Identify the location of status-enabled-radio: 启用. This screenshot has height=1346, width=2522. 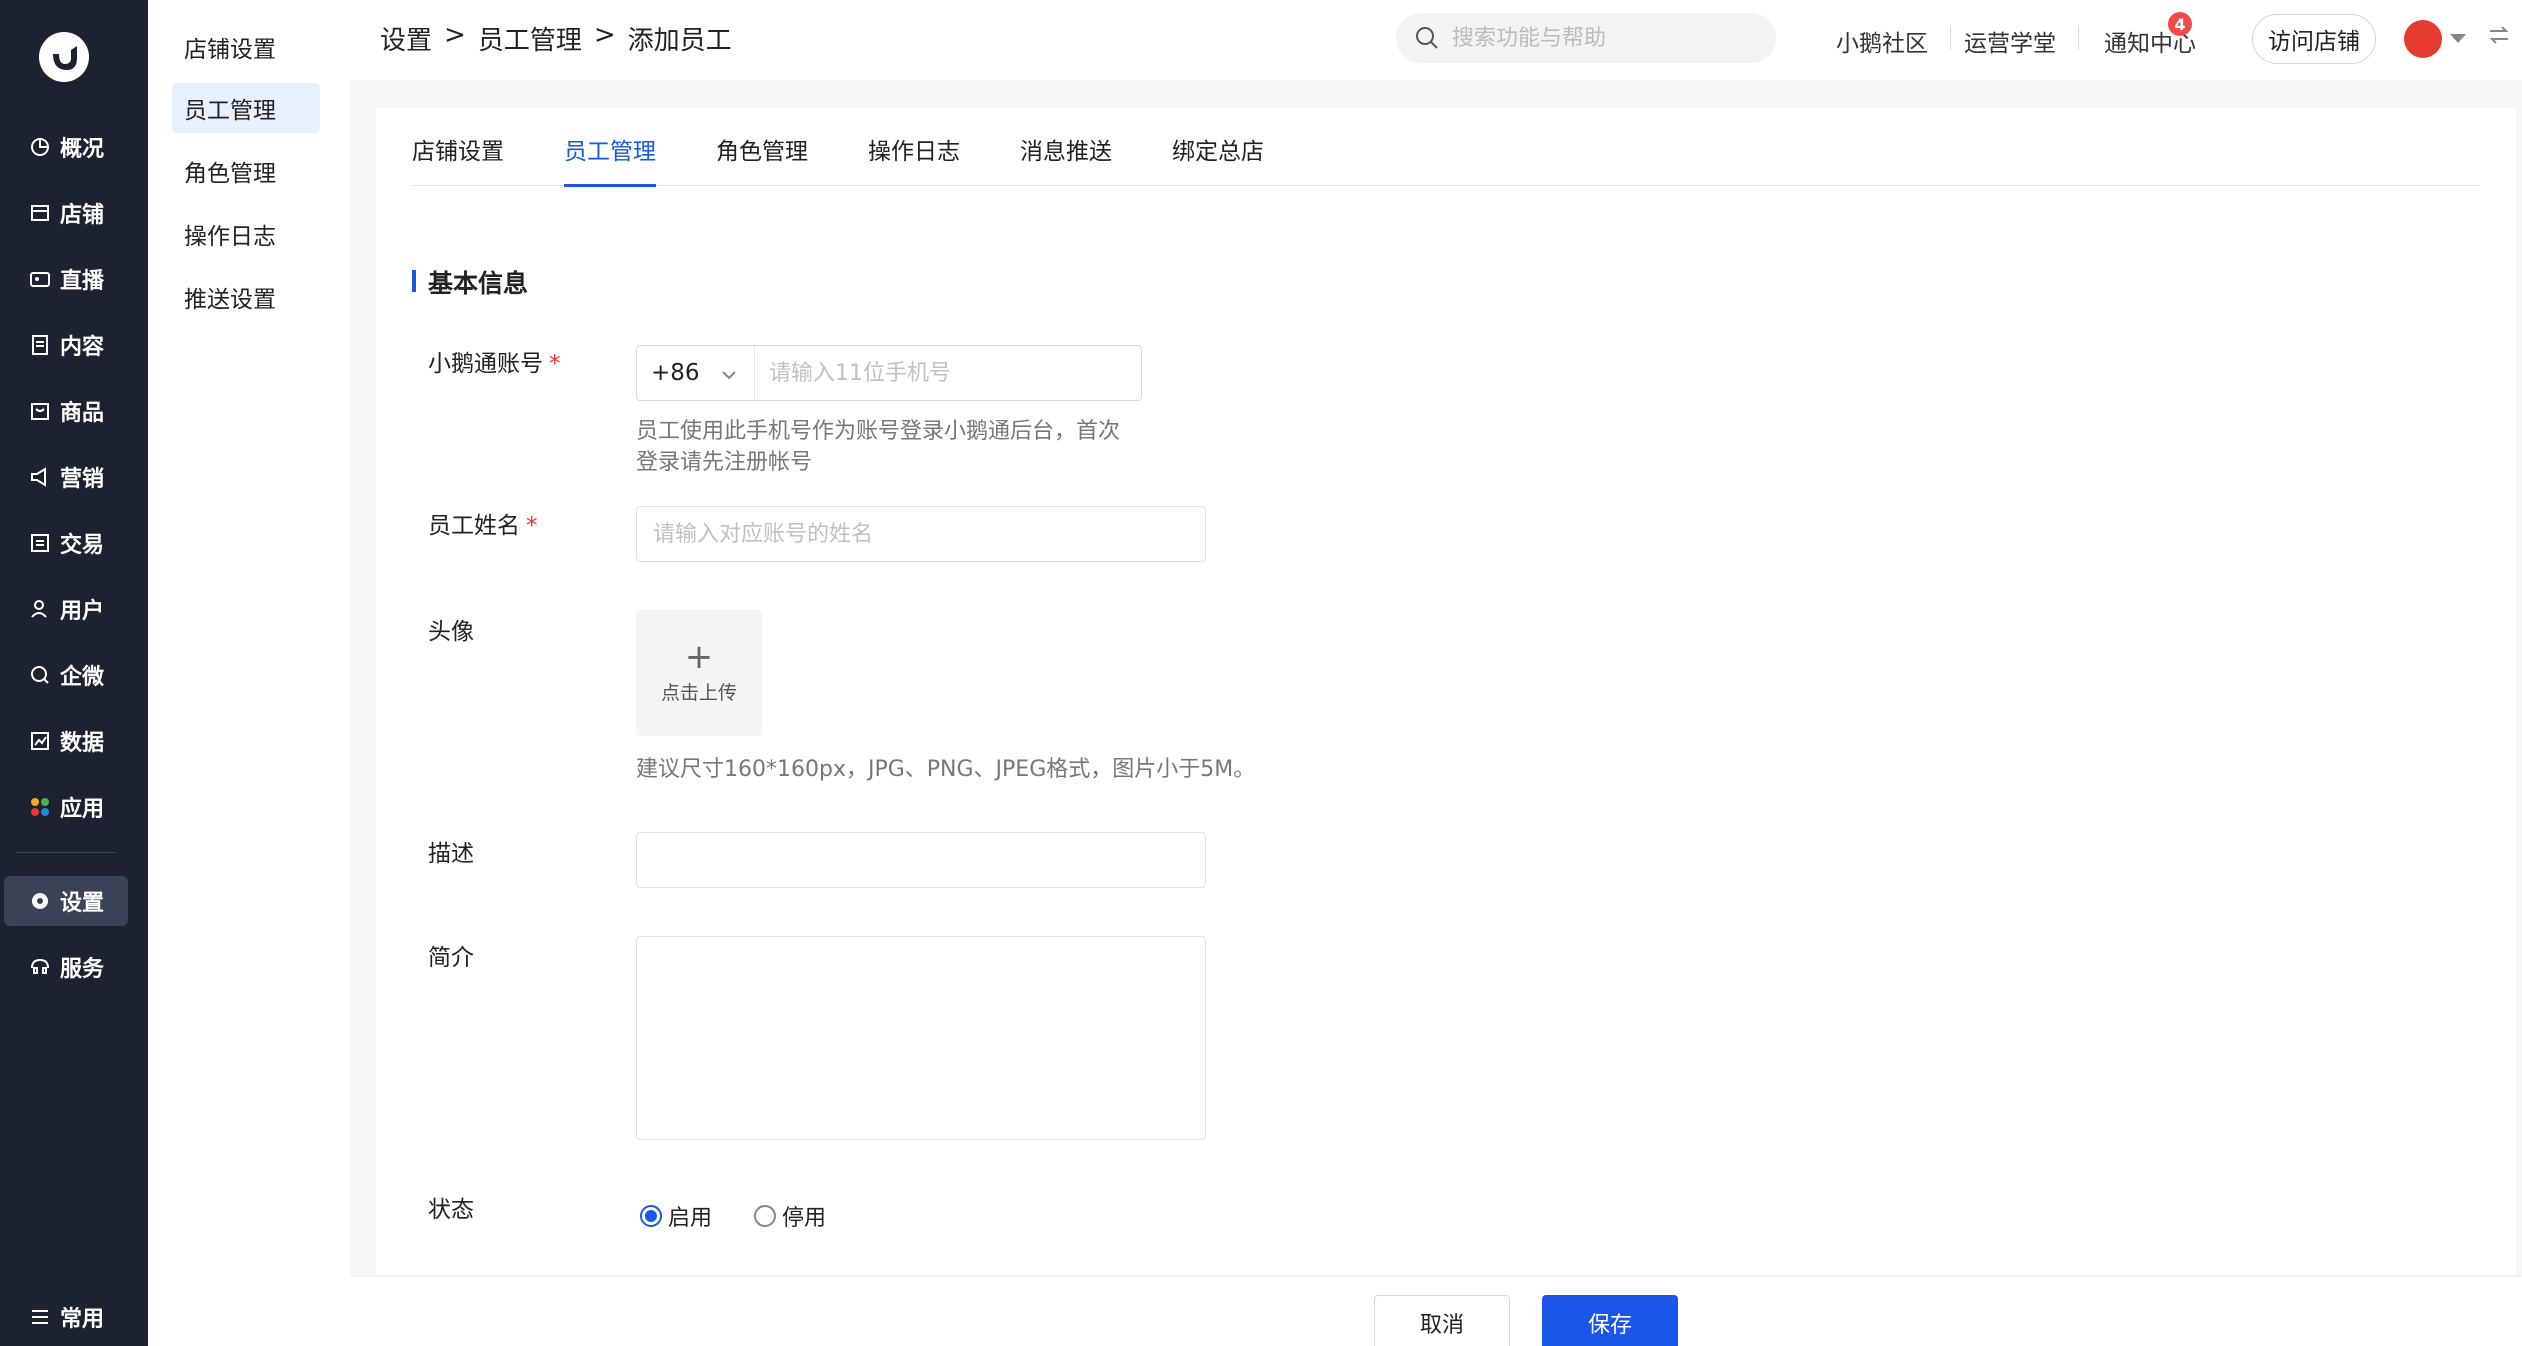
(676, 1216).